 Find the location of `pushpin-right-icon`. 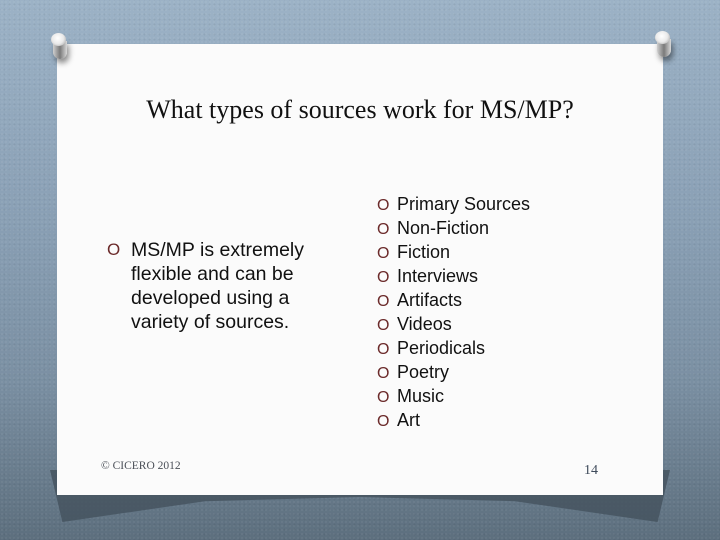

pushpin-right-icon is located at coordinates (663, 46).